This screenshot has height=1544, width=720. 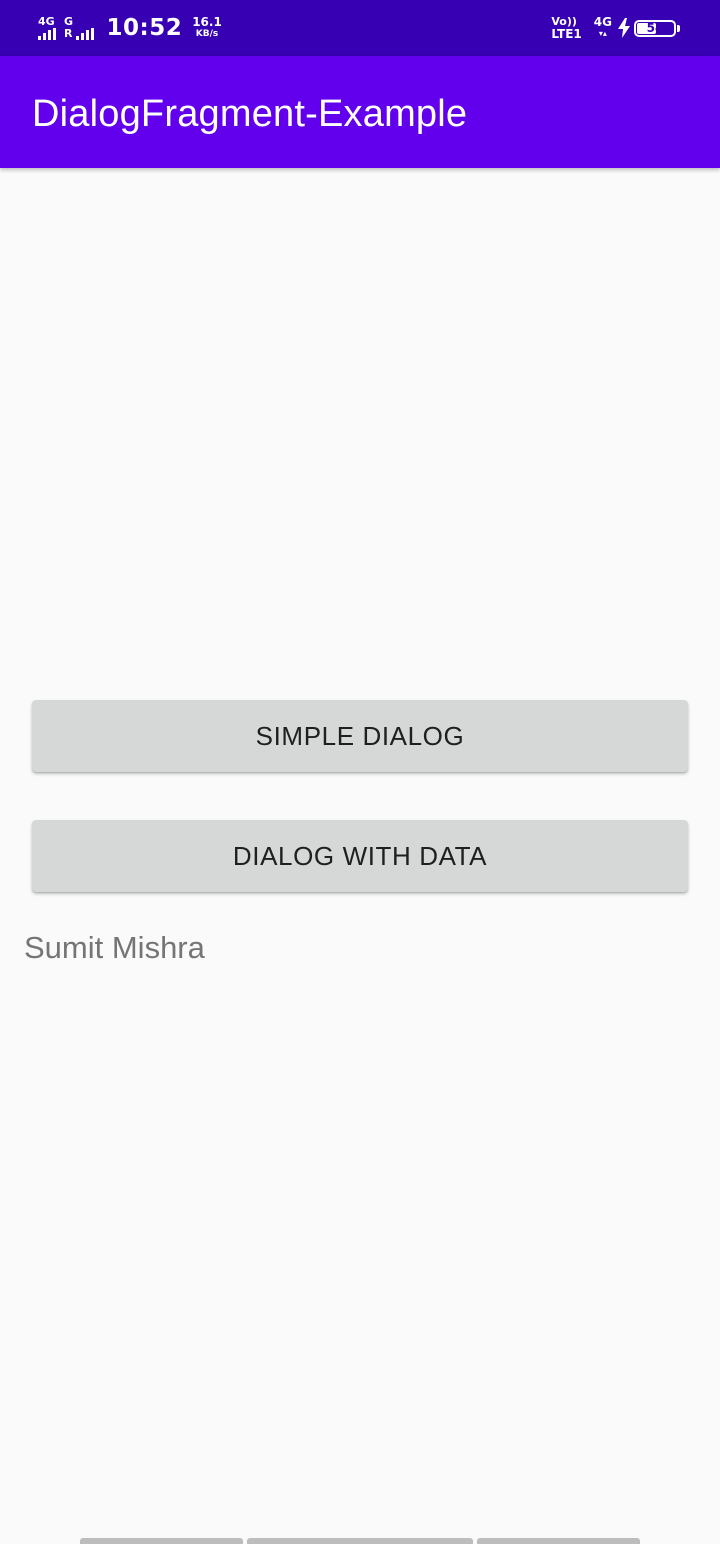 What do you see at coordinates (46, 21) in the screenshot?
I see `sim1-network-label: 4G` at bounding box center [46, 21].